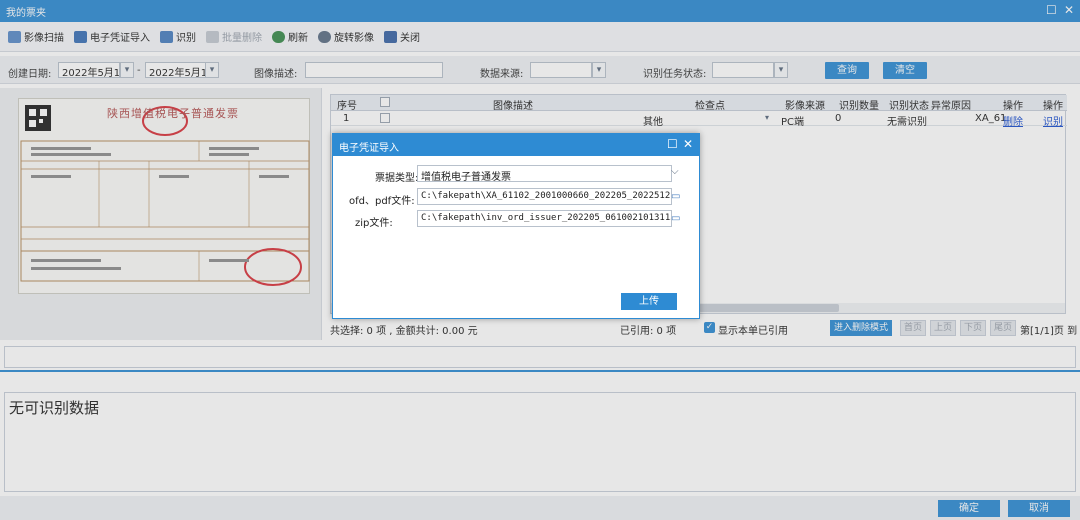  What do you see at coordinates (369, 148) in the screenshot?
I see `dialog-title: 电子凭证导入` at bounding box center [369, 148].